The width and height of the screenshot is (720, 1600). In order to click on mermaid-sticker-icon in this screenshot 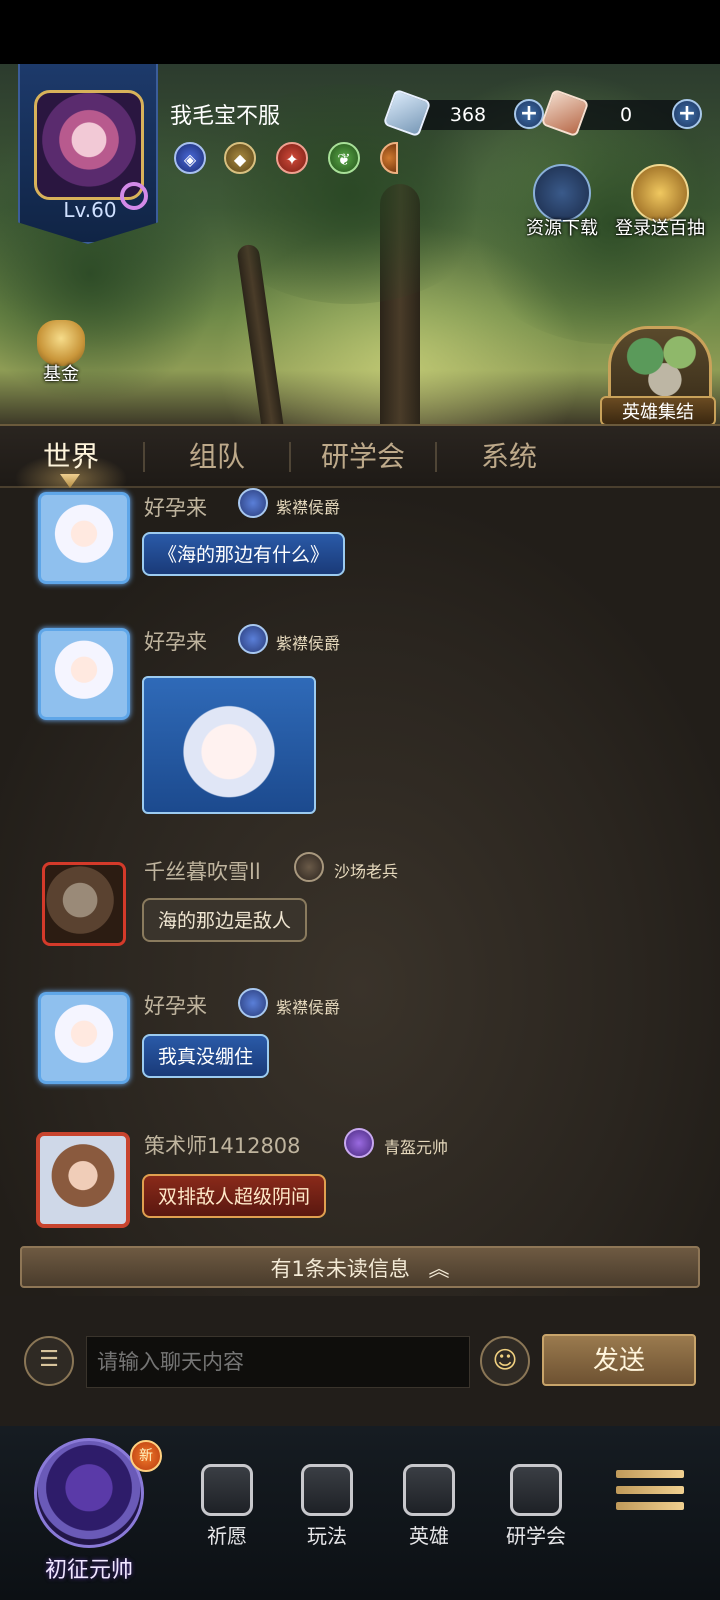, I will do `click(229, 745)`.